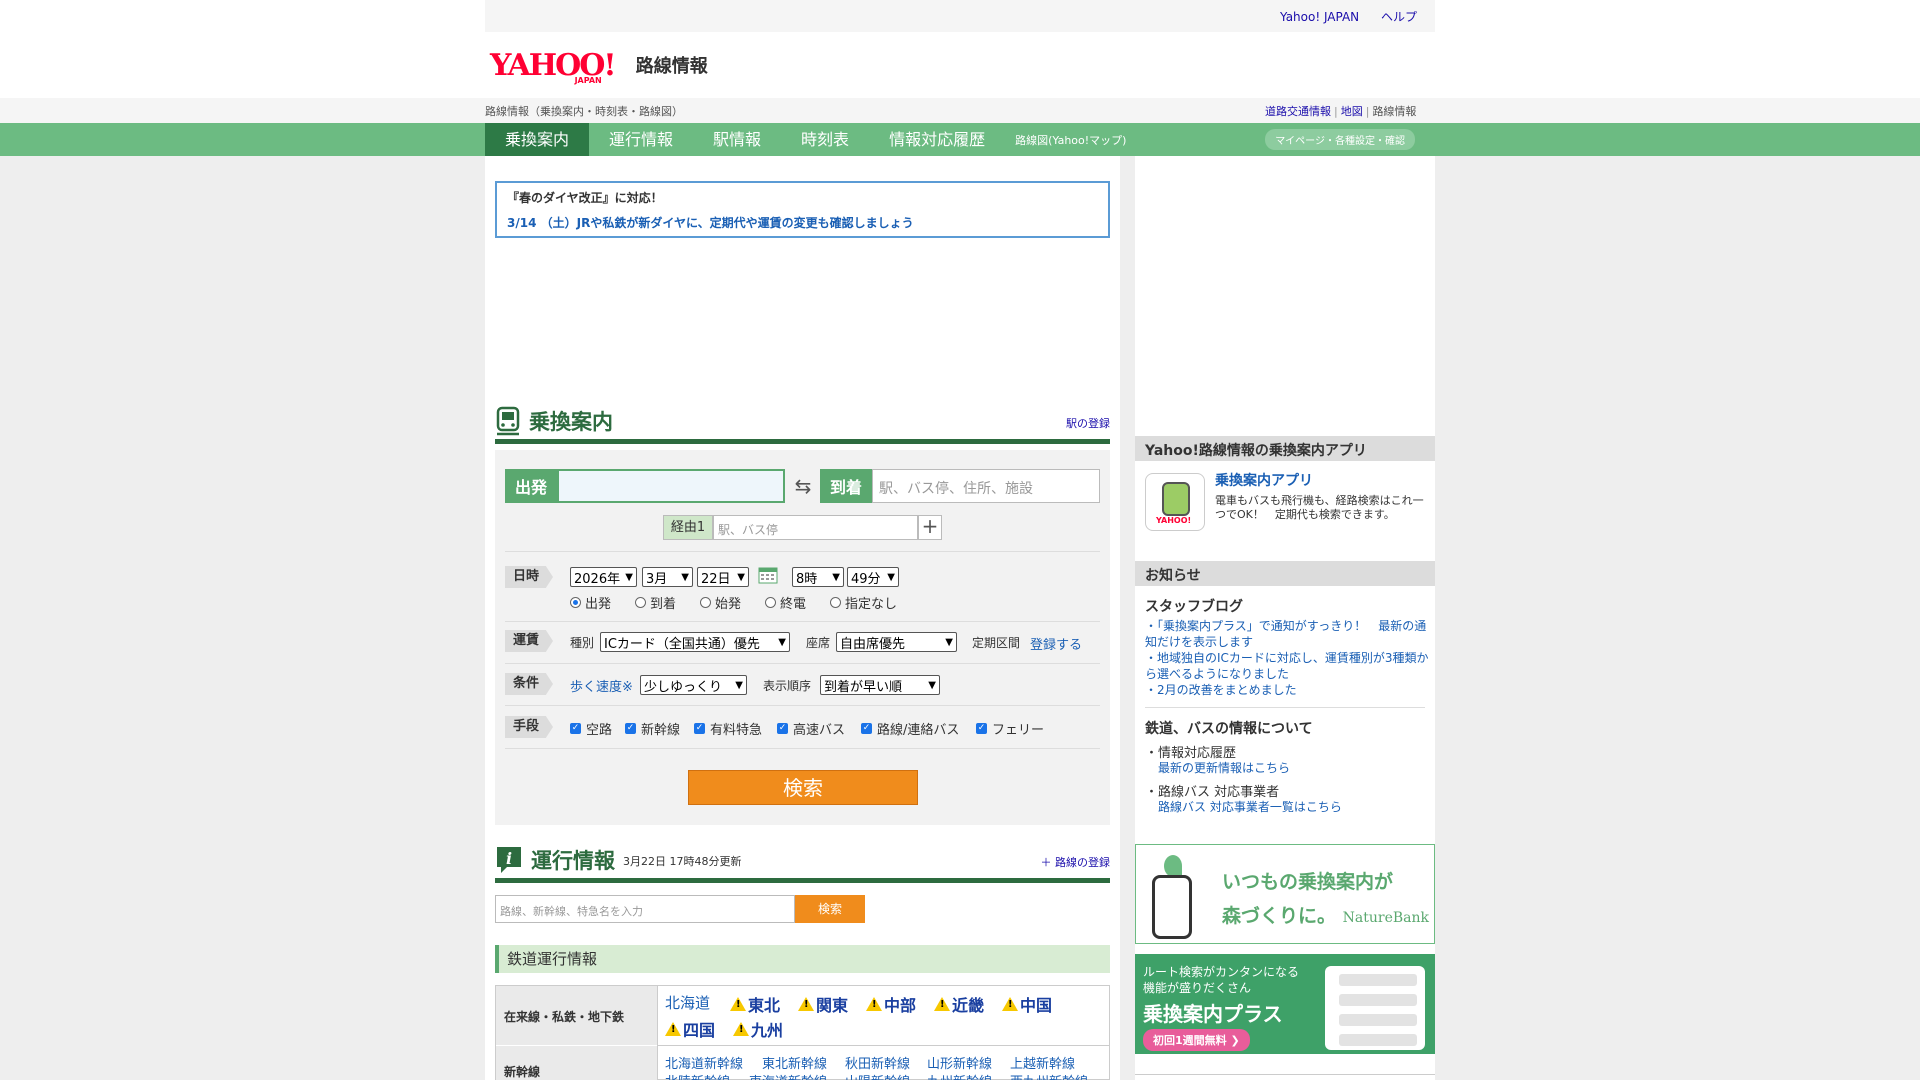  Describe the element at coordinates (803, 787) in the screenshot. I see `search-button: 検索` at that location.